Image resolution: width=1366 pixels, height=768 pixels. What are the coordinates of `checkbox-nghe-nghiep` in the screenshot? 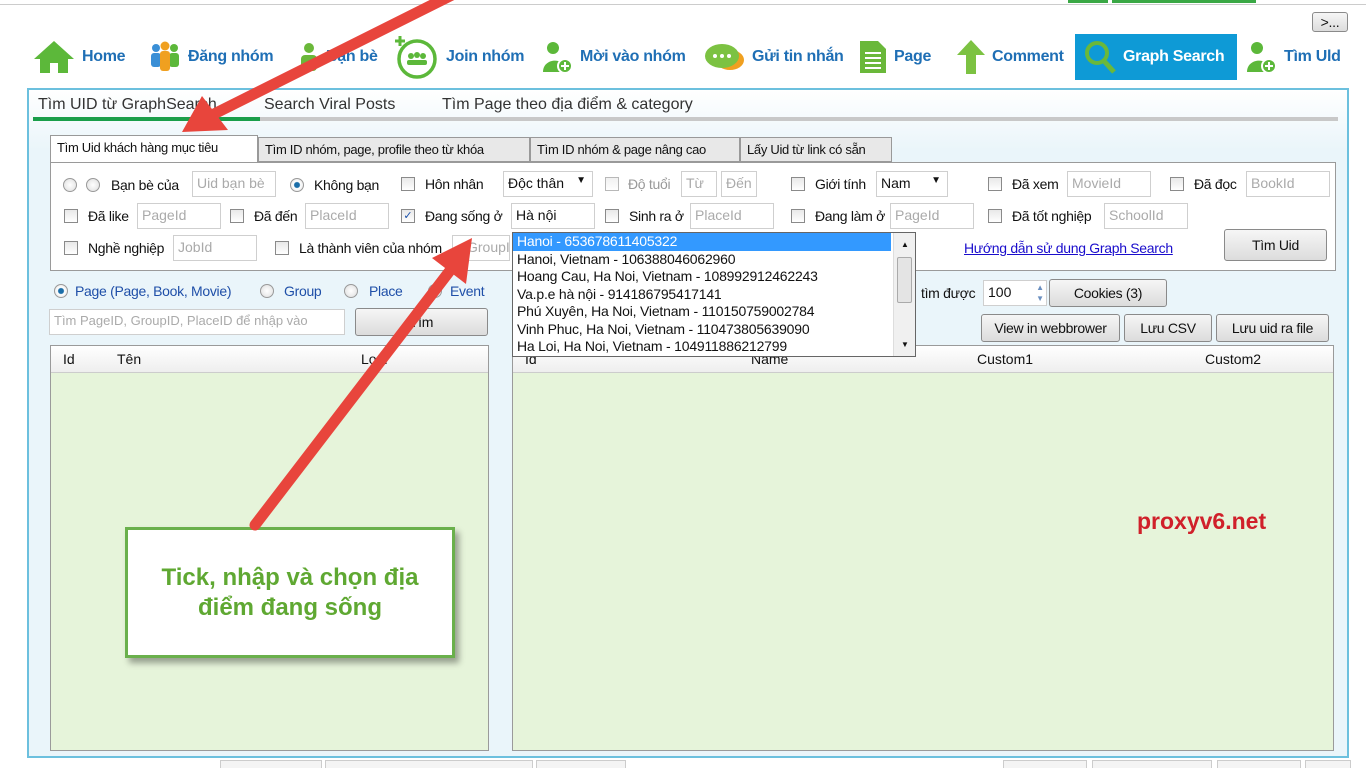 It's located at (71, 248).